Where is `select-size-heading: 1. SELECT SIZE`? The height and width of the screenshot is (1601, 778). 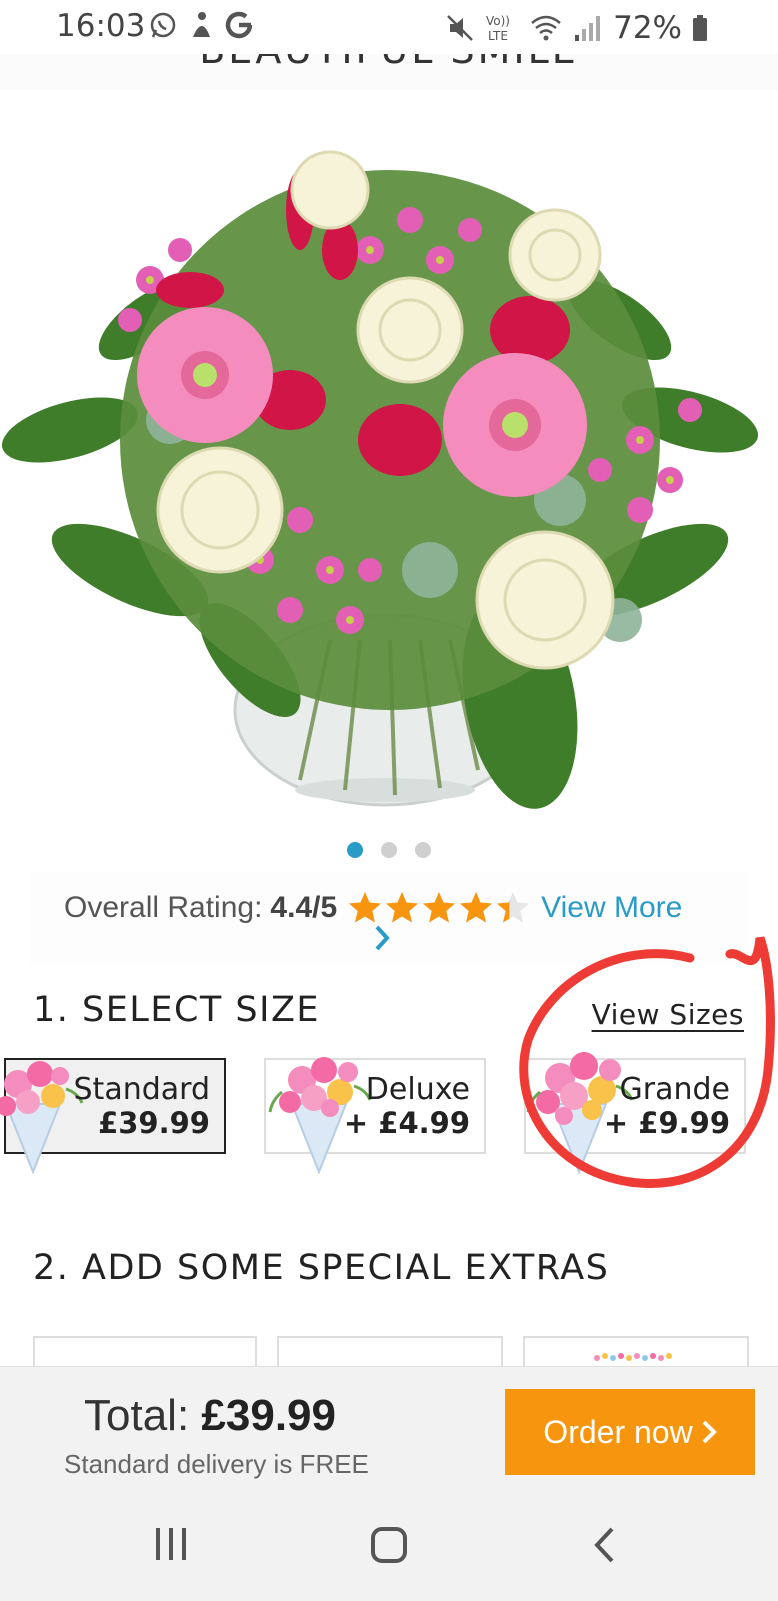 select-size-heading: 1. SELECT SIZE is located at coordinates (177, 1010).